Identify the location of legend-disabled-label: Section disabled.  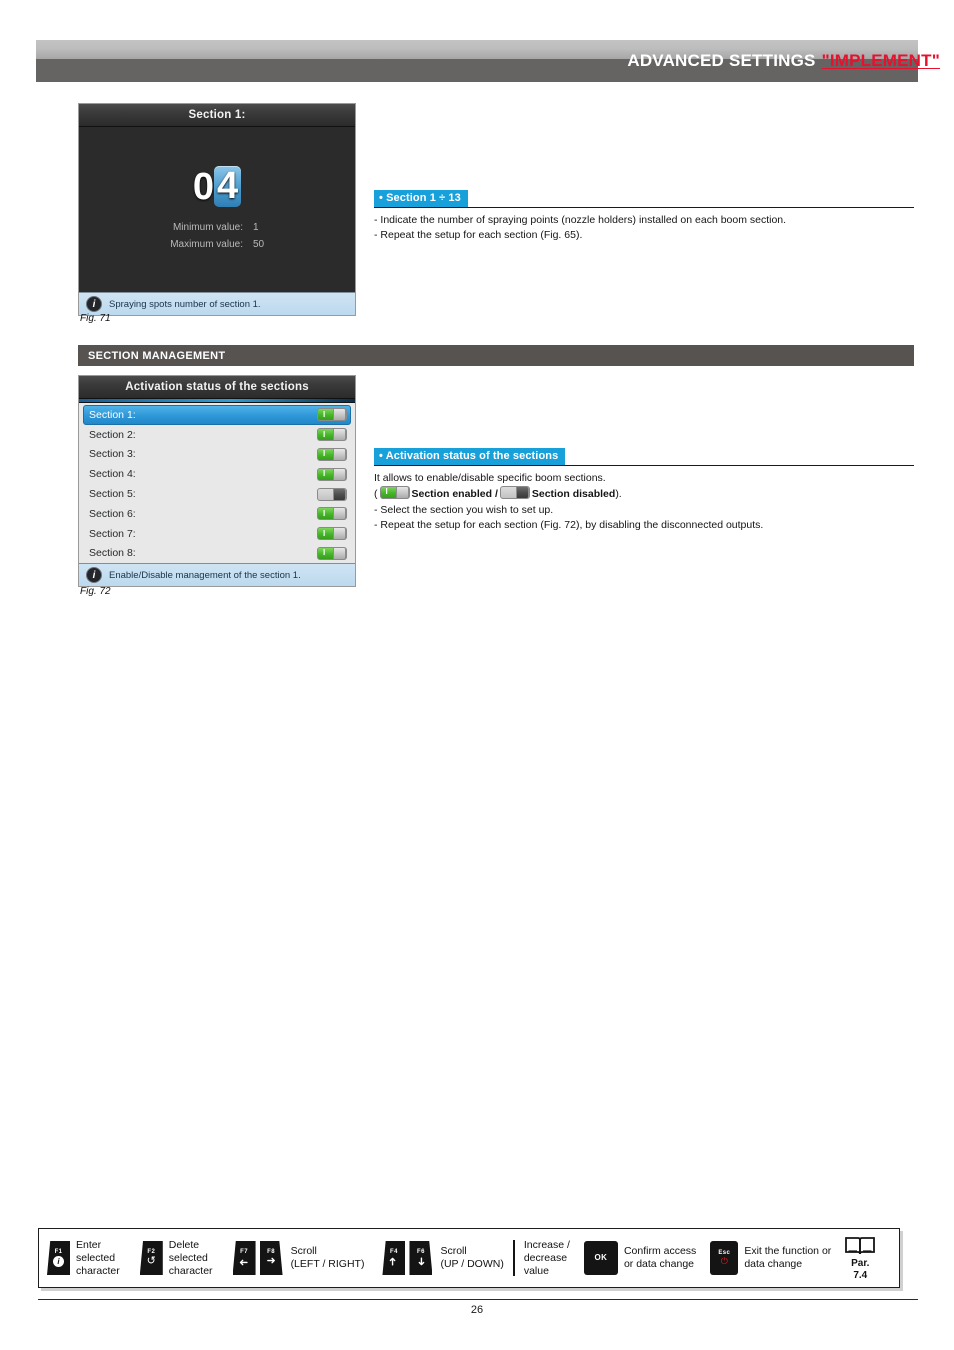
(573, 493).